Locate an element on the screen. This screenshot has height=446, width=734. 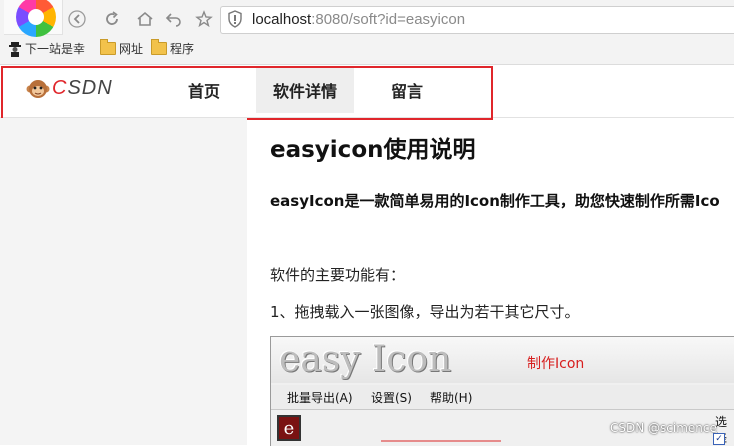
menu-batch-export: 批量导出(A) is located at coordinates (320, 398).